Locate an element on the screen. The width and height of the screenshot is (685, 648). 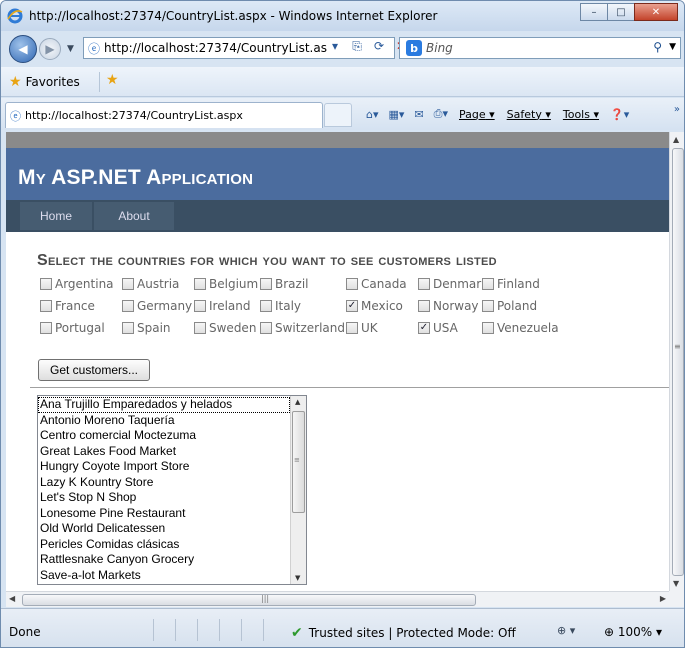
country-checkbox-uk: UK is located at coordinates (362, 328).